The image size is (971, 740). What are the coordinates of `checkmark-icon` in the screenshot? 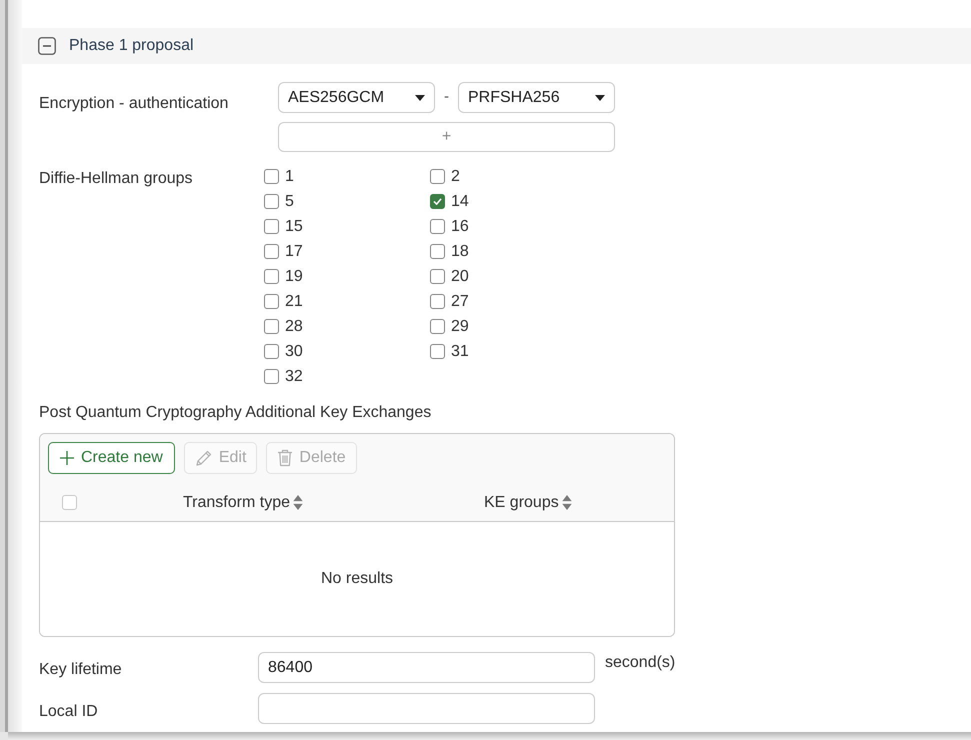 It's located at (437, 201).